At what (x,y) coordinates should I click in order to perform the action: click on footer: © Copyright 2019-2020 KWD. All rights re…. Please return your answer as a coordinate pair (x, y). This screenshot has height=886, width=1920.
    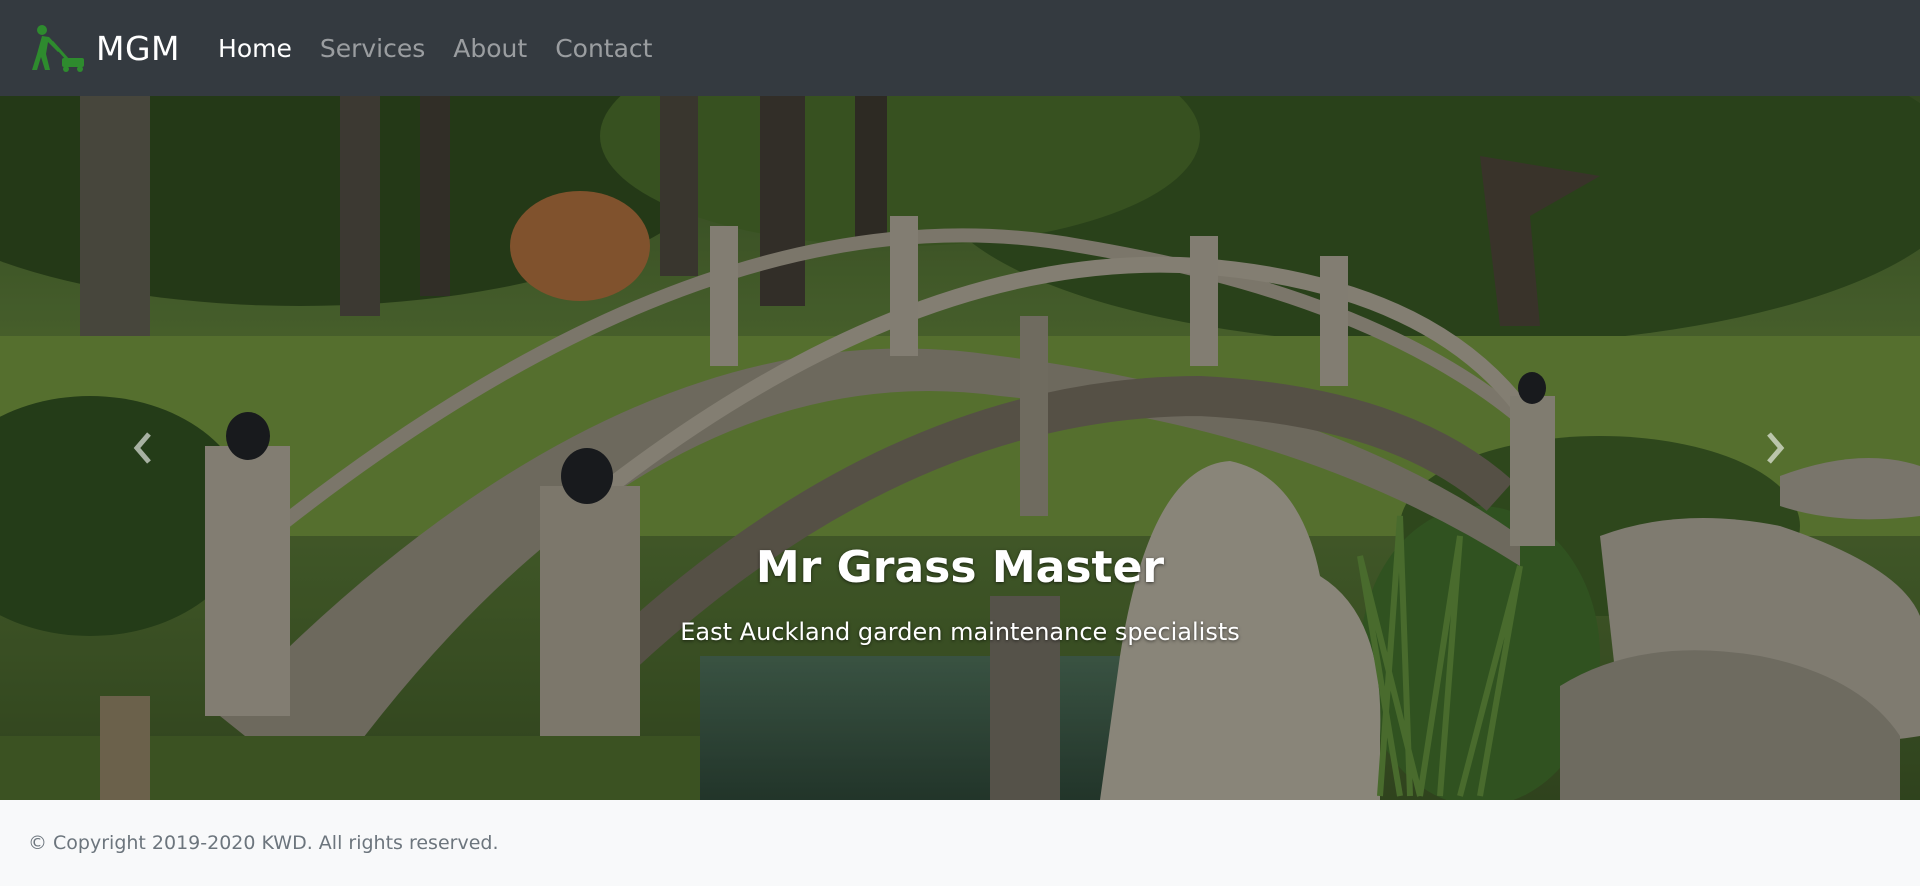
    Looking at the image, I should click on (960, 843).